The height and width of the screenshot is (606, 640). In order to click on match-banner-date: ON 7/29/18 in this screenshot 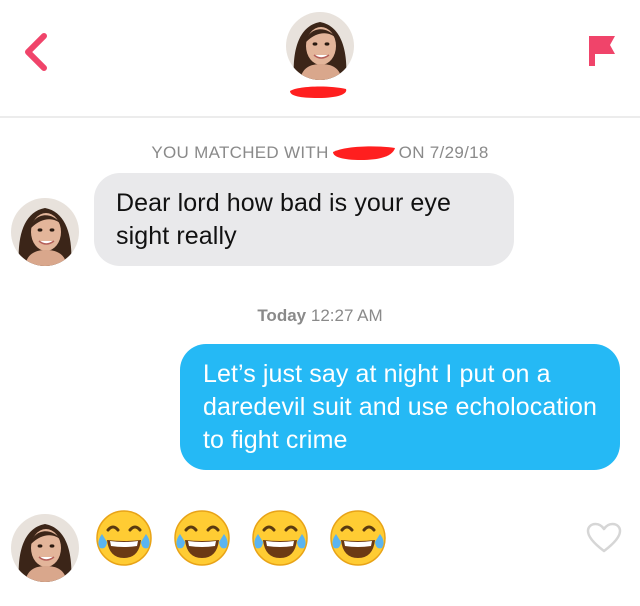, I will do `click(443, 152)`.